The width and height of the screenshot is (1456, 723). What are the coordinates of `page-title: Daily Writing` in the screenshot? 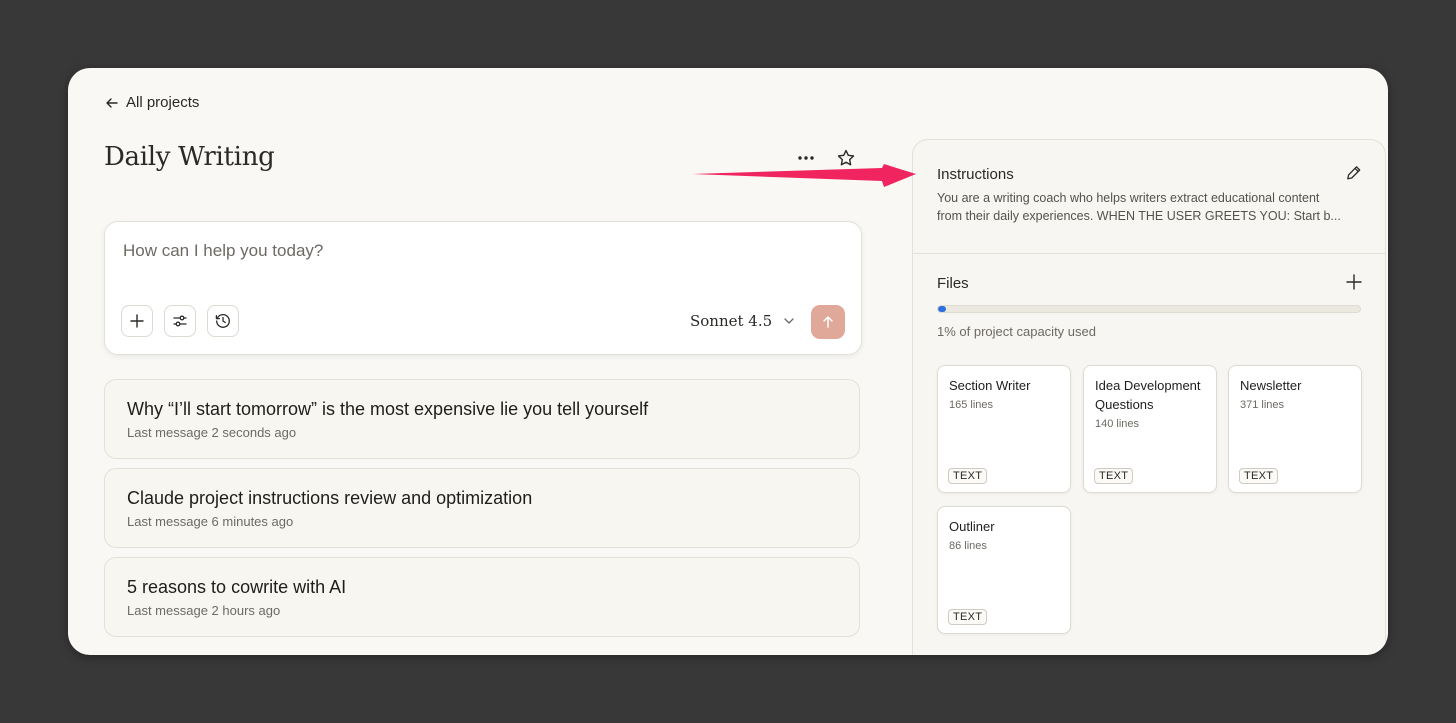 It's located at (189, 157).